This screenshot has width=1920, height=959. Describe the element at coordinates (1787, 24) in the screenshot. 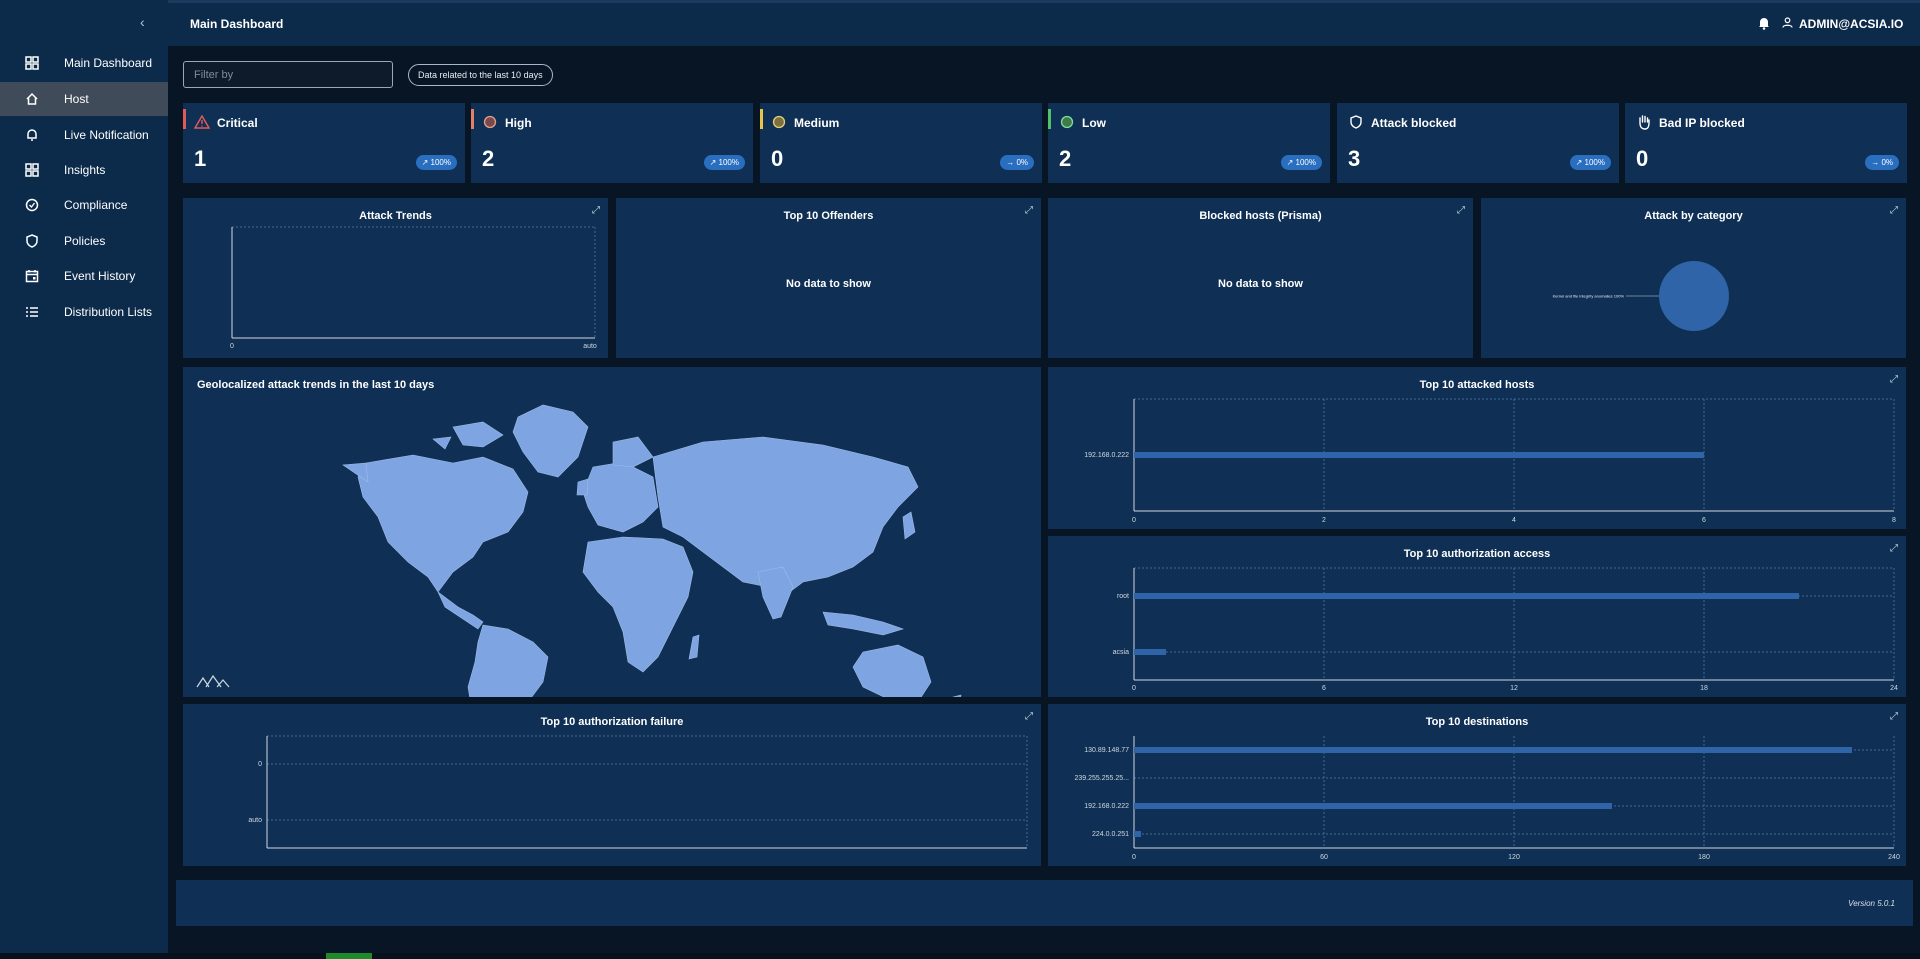

I see `user-icon` at that location.